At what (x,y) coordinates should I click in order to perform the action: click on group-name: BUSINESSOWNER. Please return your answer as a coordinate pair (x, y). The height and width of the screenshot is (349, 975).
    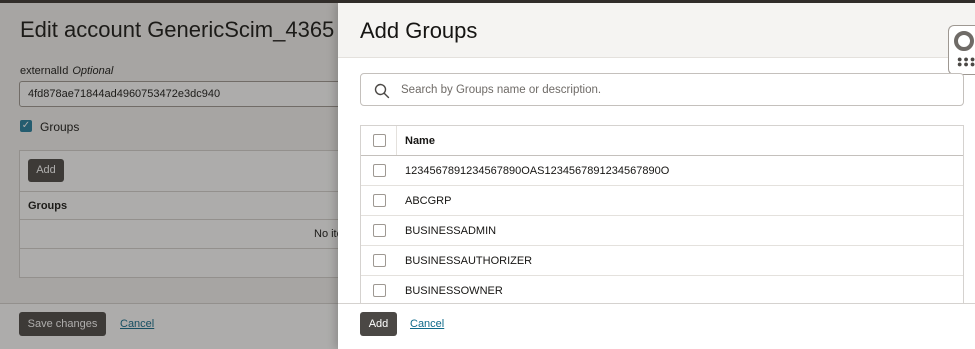
    Looking at the image, I should click on (454, 291).